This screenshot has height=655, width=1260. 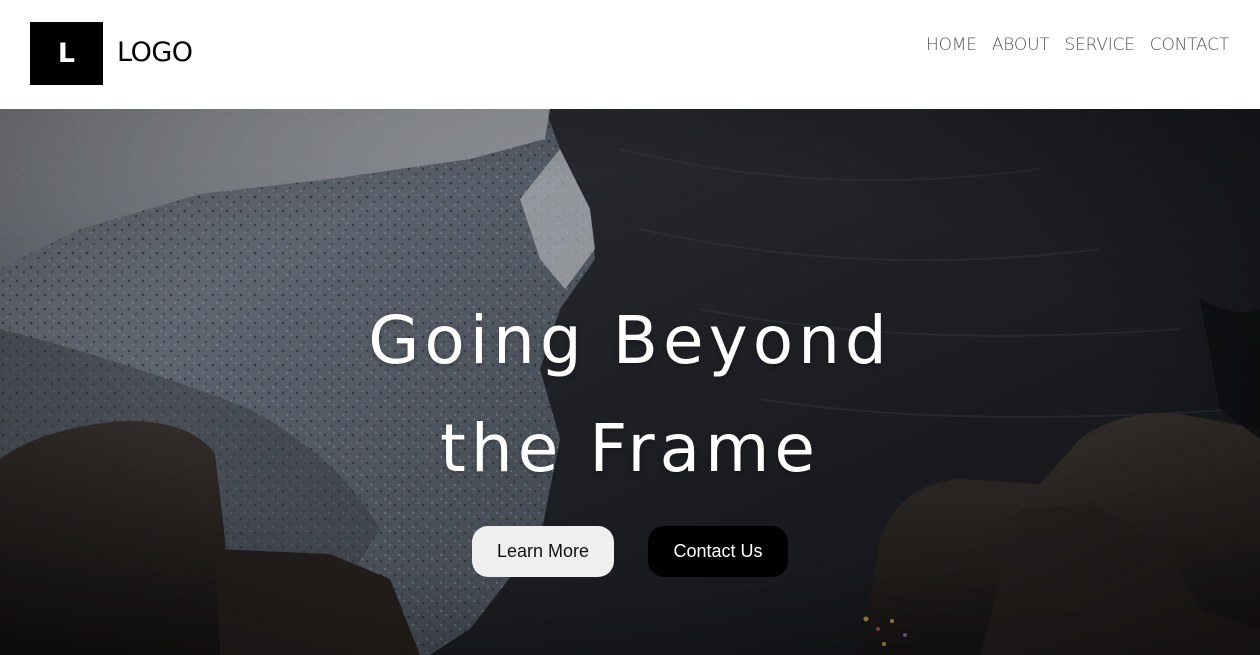 What do you see at coordinates (718, 551) in the screenshot?
I see `contact-us-button: Contact Us` at bounding box center [718, 551].